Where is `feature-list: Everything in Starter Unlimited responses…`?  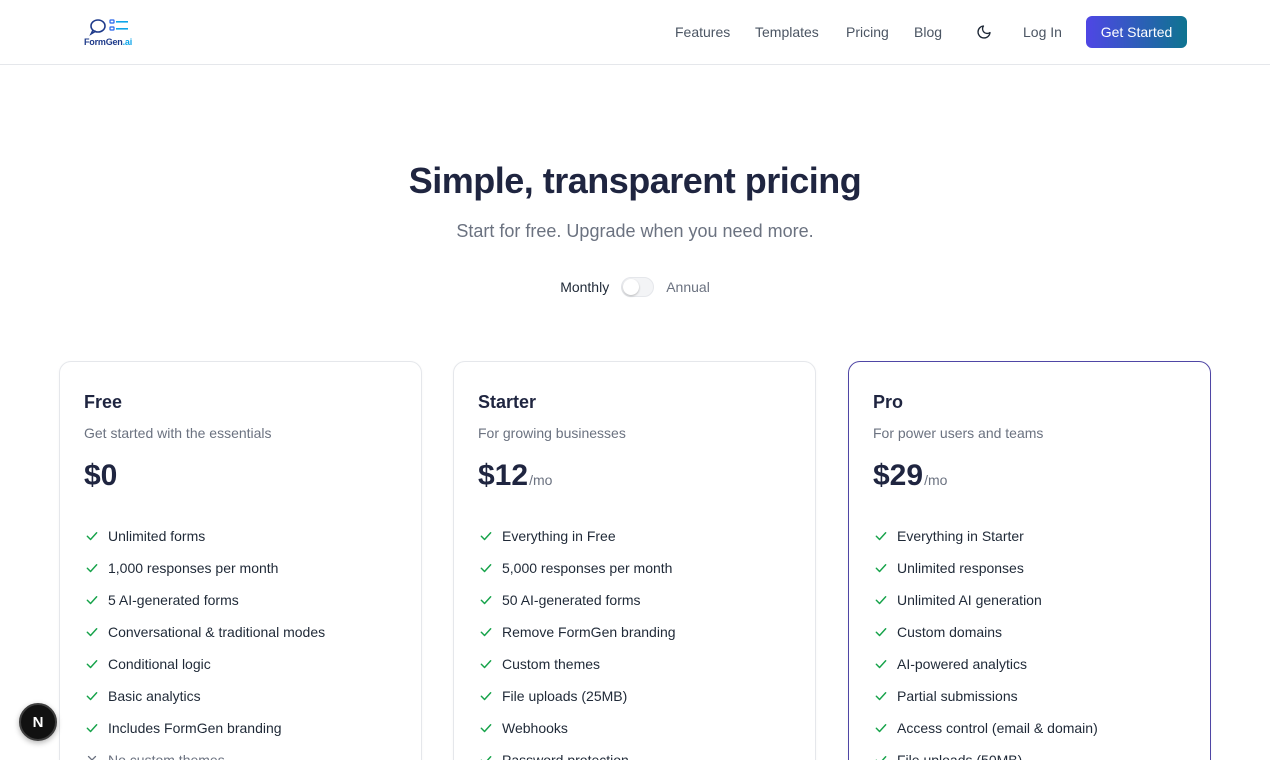
feature-list: Everything in Starter Unlimited responses… is located at coordinates (985, 640).